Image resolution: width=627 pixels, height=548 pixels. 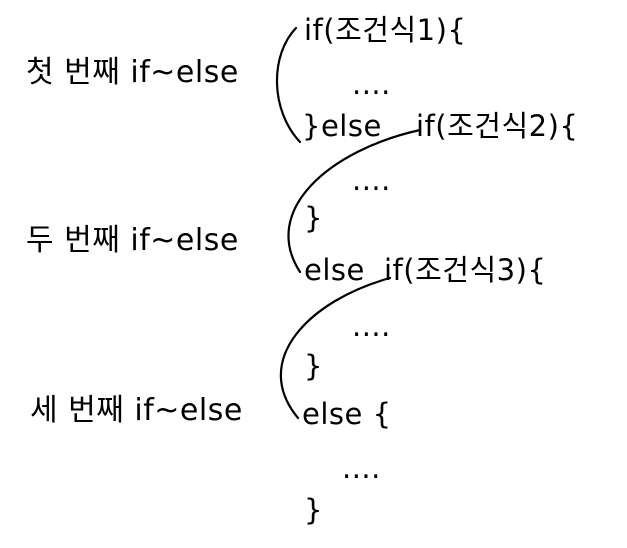 I want to click on third-if-else-label: 세 번째 if~else, so click(x=136, y=410).